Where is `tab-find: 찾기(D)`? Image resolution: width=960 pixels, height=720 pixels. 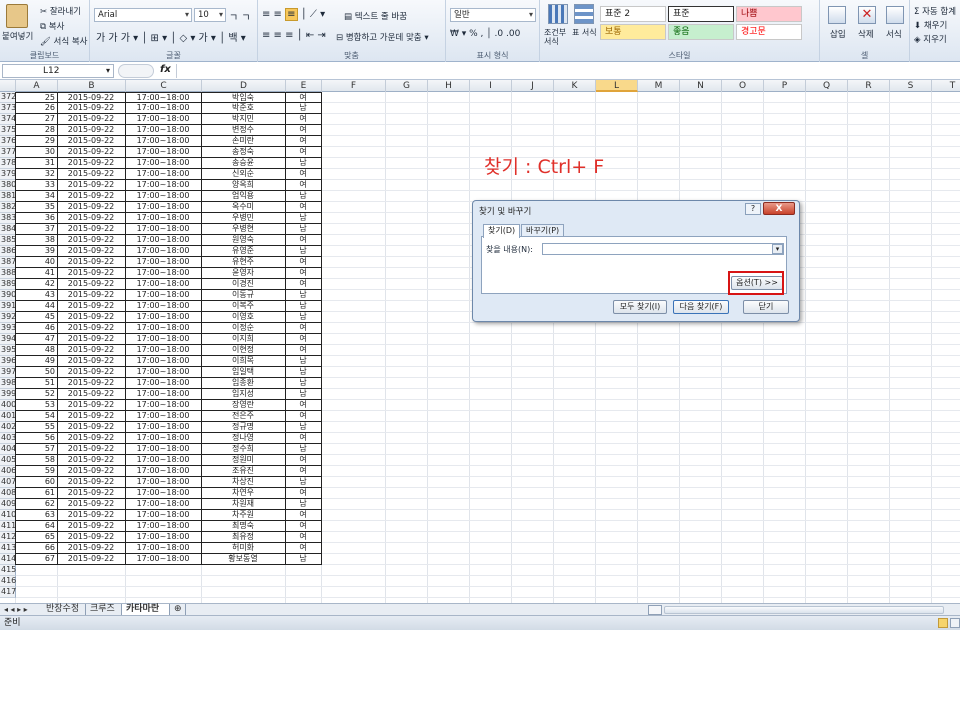 tab-find: 찾기(D) is located at coordinates (502, 231).